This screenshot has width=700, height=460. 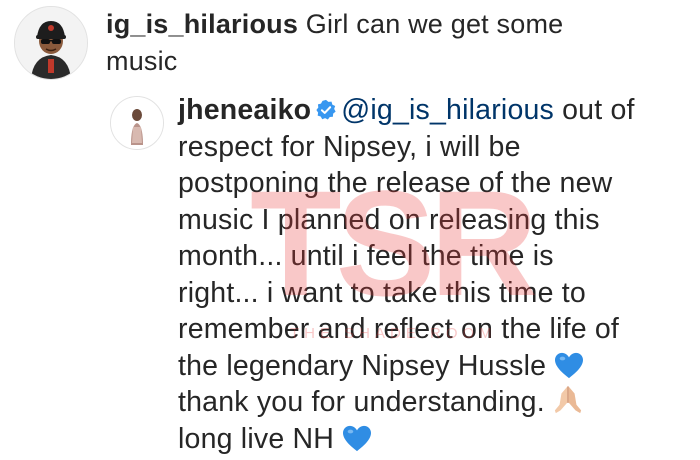 I want to click on reply-text: postponing the release of the new, so click(x=395, y=183).